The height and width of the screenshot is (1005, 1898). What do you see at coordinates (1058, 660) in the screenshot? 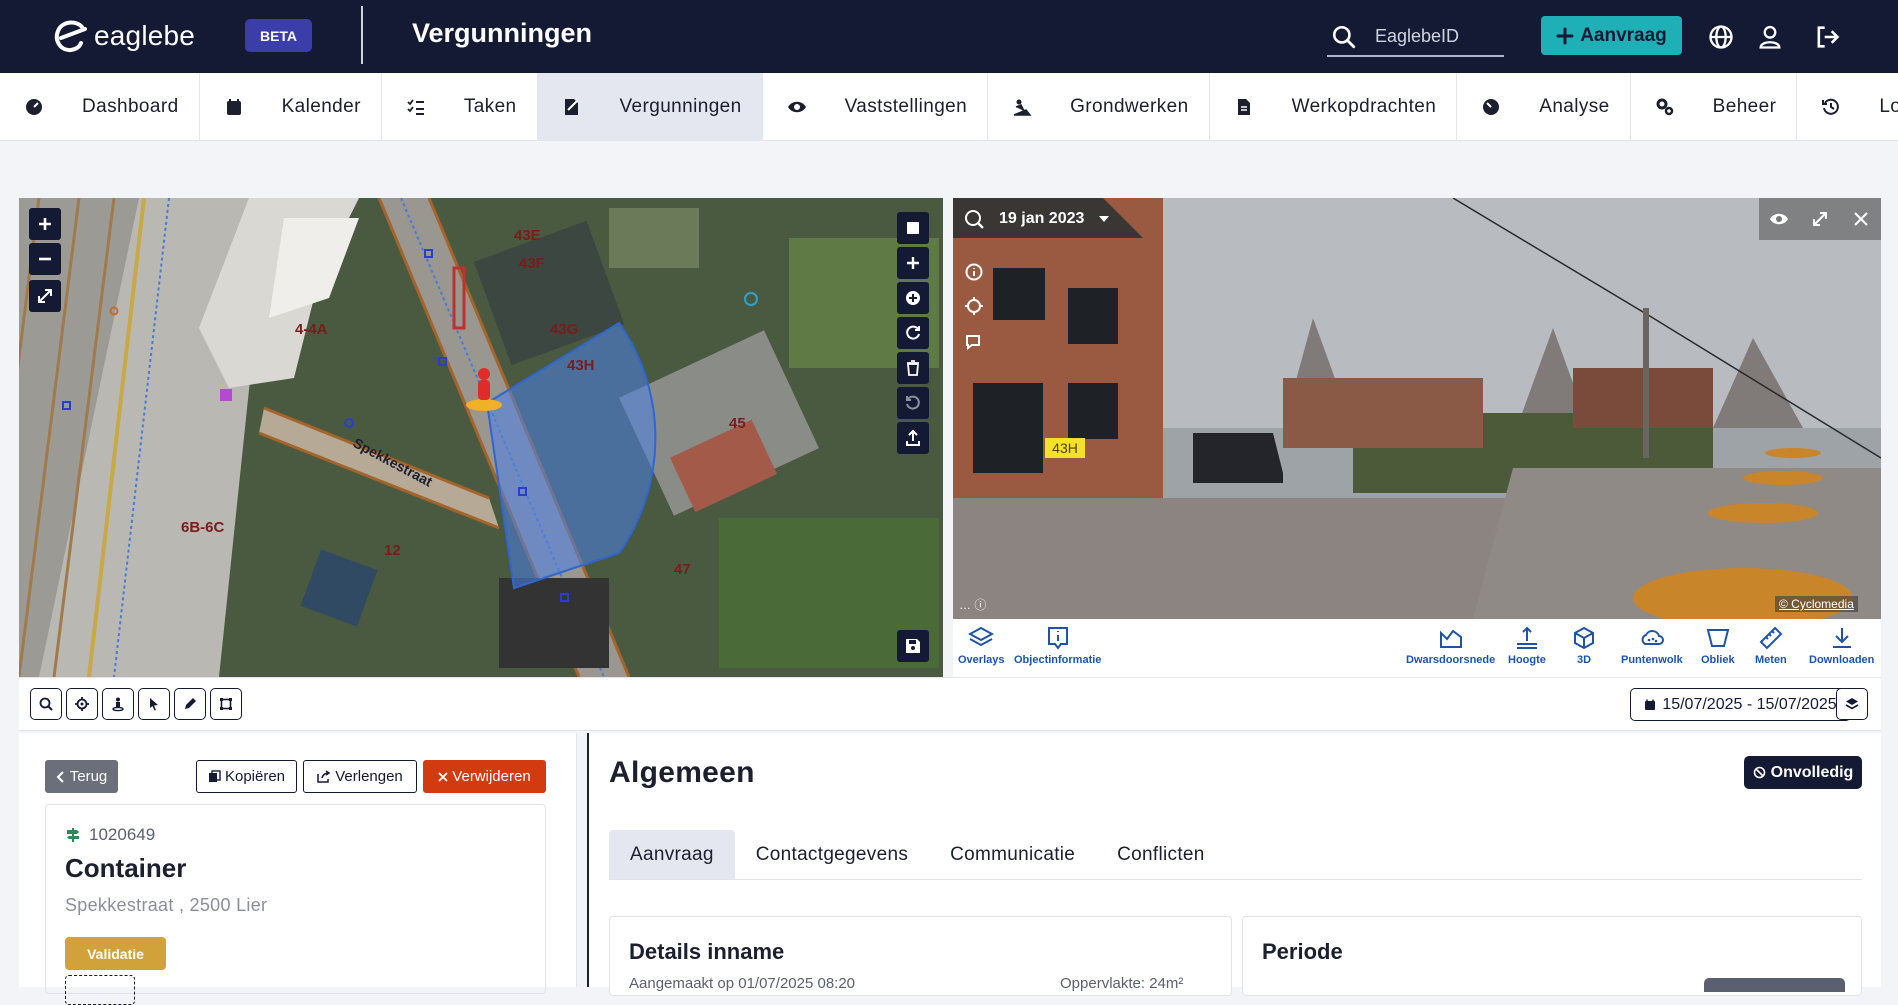
I see `object-info-label: Objectinformatie` at bounding box center [1058, 660].